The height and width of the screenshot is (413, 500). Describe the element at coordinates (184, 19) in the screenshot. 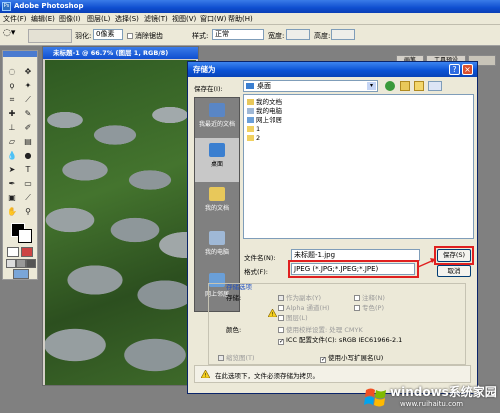

I see `menu-view: 视图(V)` at that location.